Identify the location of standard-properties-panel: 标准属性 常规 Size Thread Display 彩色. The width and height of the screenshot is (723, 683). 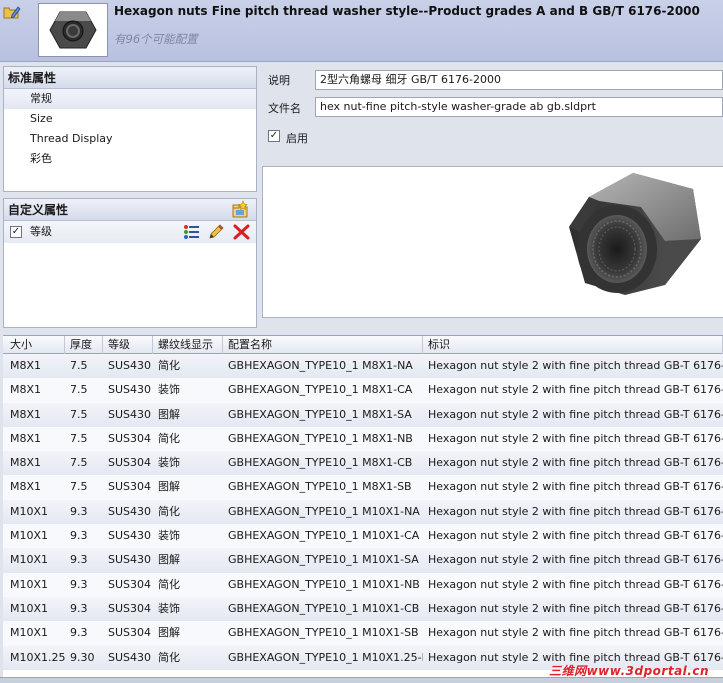
(130, 129).